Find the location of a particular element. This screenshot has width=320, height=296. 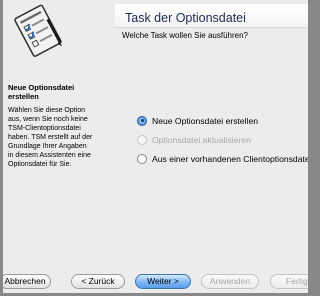

description-line: haben. TSM erstellt auf der is located at coordinates (50, 137).